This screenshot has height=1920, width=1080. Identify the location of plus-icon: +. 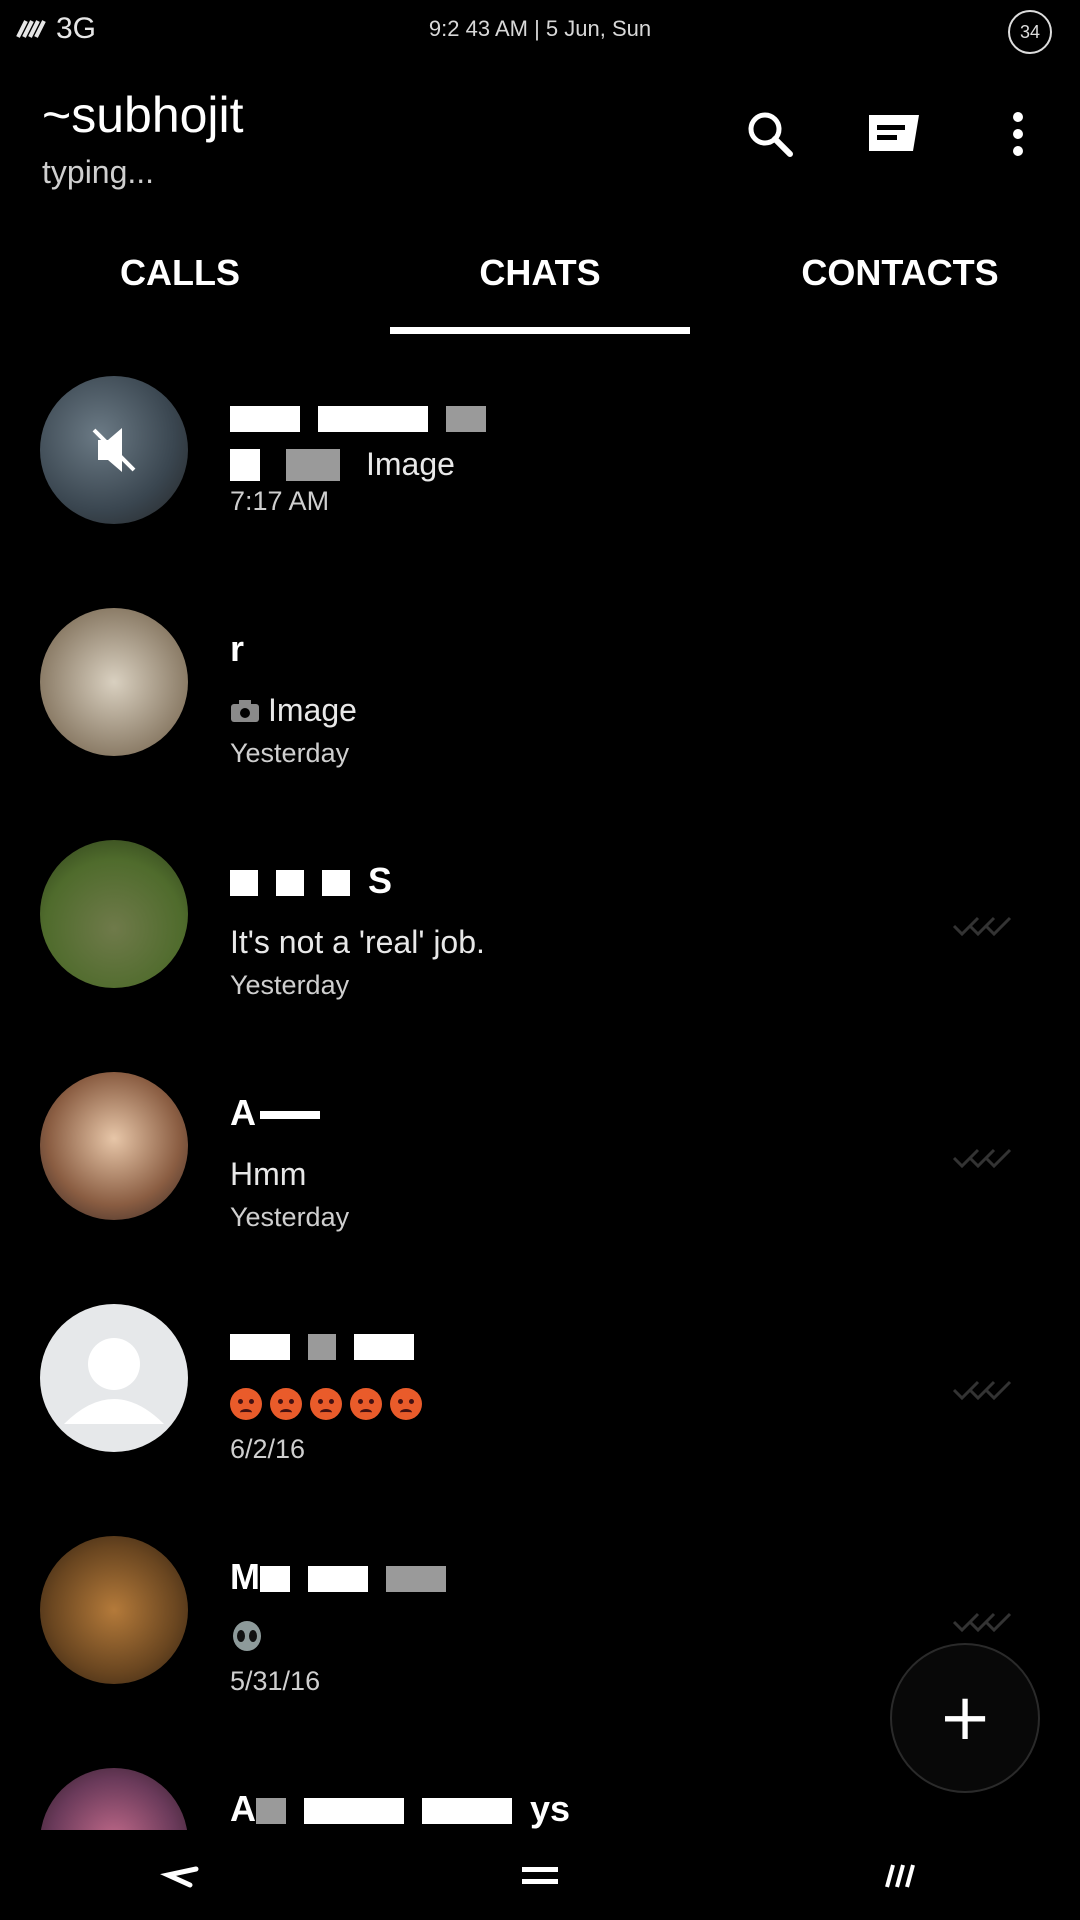
(965, 1718).